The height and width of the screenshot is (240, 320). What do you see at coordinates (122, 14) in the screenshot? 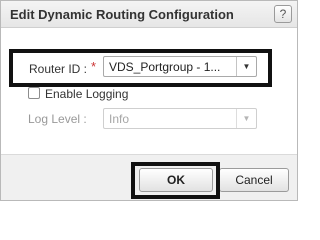
I see `dialog-title: Edit Dynamic Routing Configuration` at bounding box center [122, 14].